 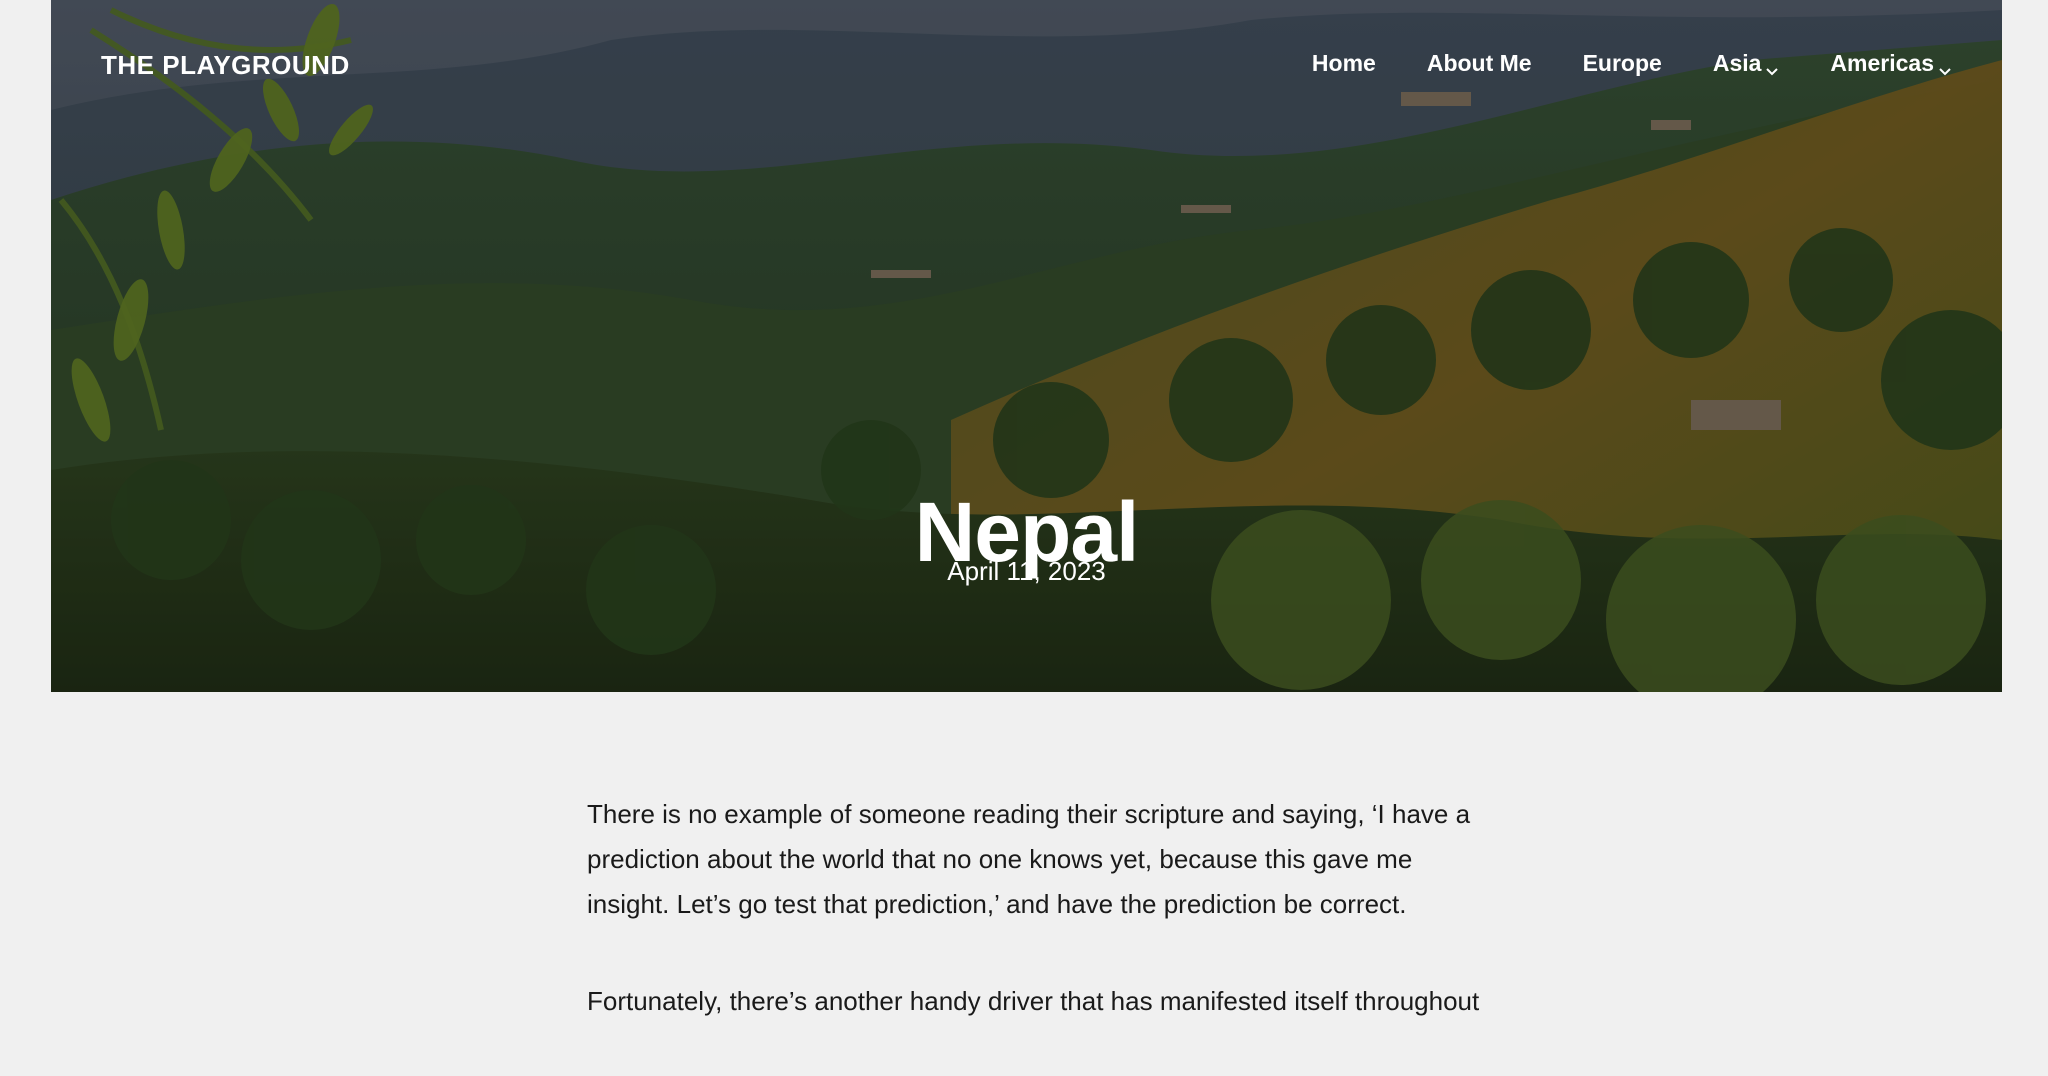 I want to click on nav-item-label: About Me, so click(x=1479, y=63).